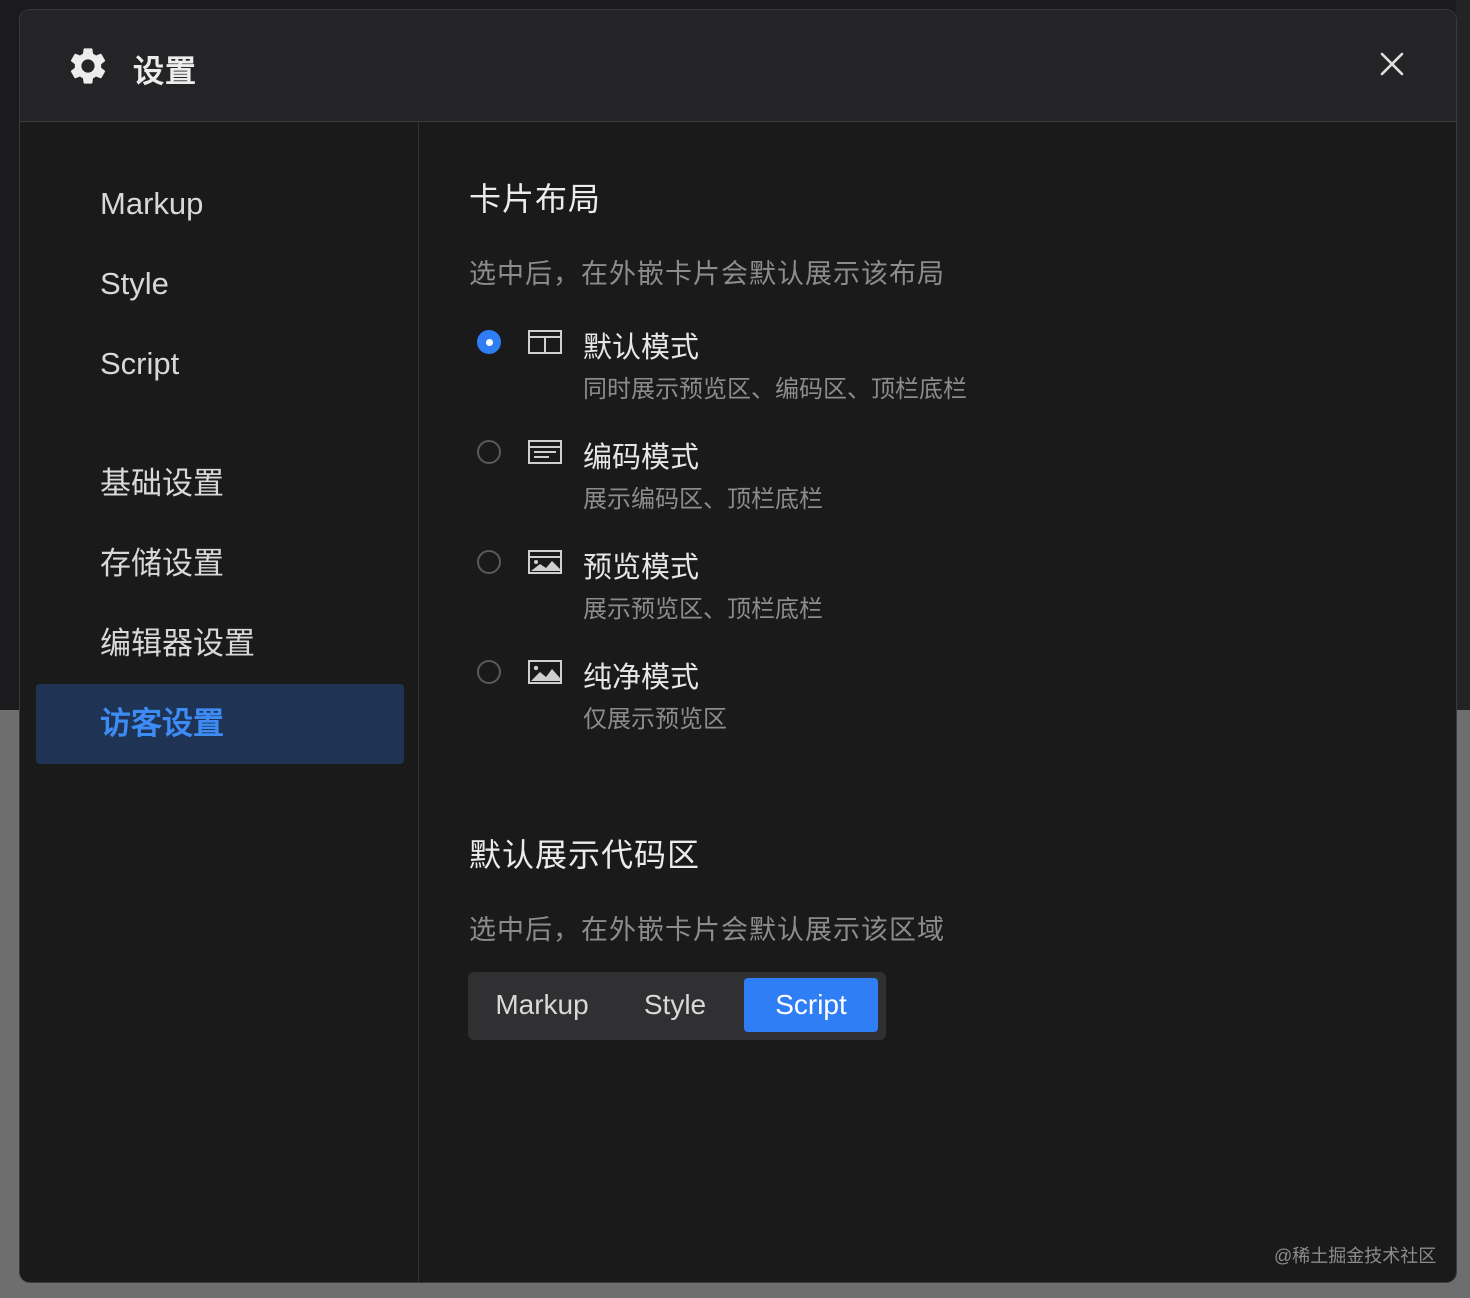 Image resolution: width=1470 pixels, height=1298 pixels. Describe the element at coordinates (545, 452) in the screenshot. I see `code-lines-icon` at that location.